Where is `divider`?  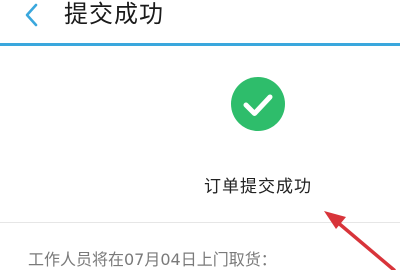
divider is located at coordinates (200, 222).